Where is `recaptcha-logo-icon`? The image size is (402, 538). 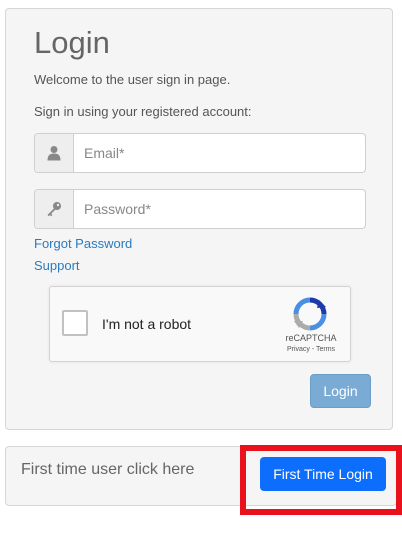 recaptcha-logo-icon is located at coordinates (310, 316).